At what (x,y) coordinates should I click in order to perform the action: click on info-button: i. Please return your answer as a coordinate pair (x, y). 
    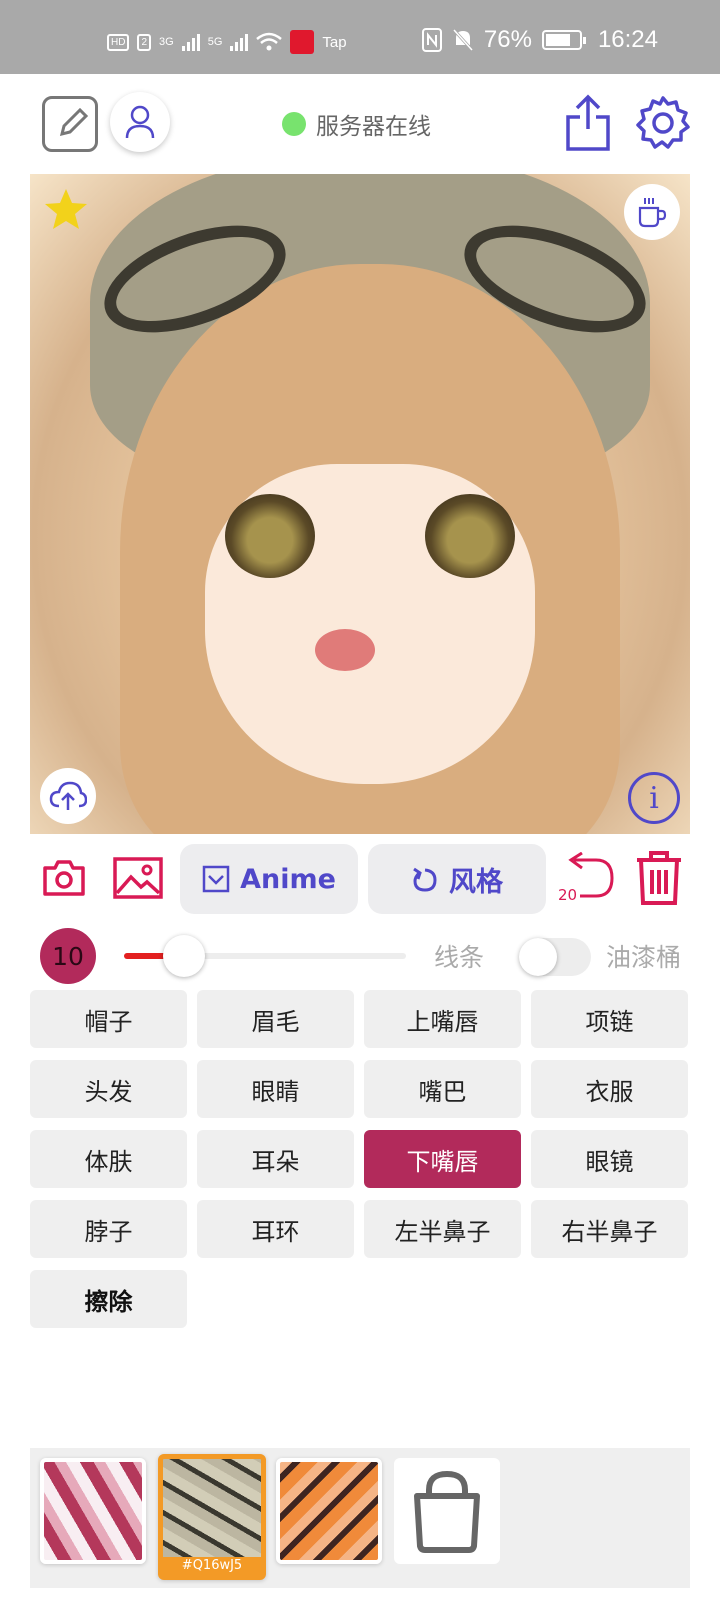
    Looking at the image, I should click on (654, 798).